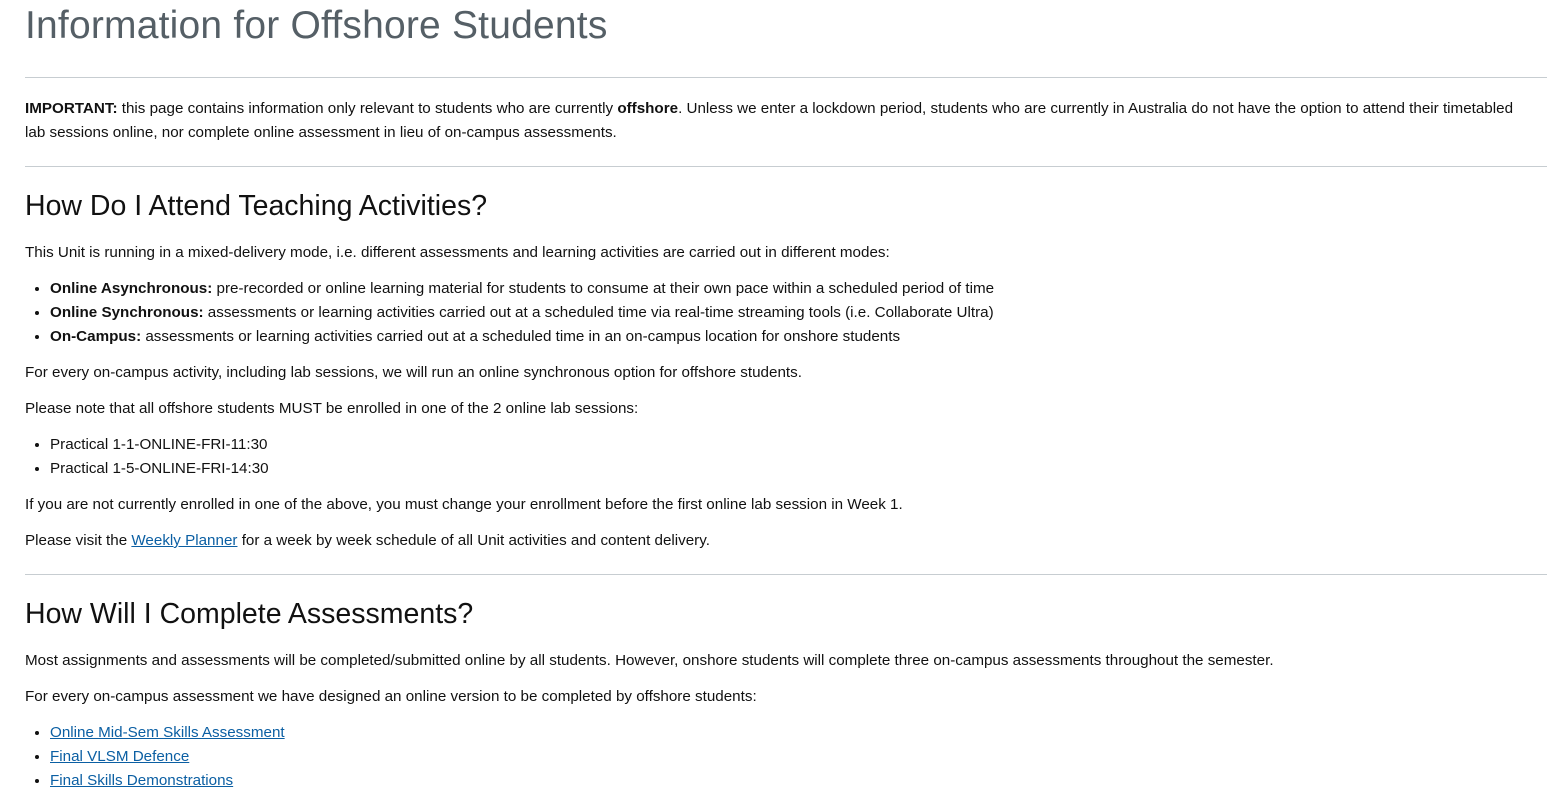 Image resolution: width=1547 pixels, height=805 pixels. Describe the element at coordinates (119, 756) in the screenshot. I see `vlsm-defence-link: Final VLSM Defence` at that location.